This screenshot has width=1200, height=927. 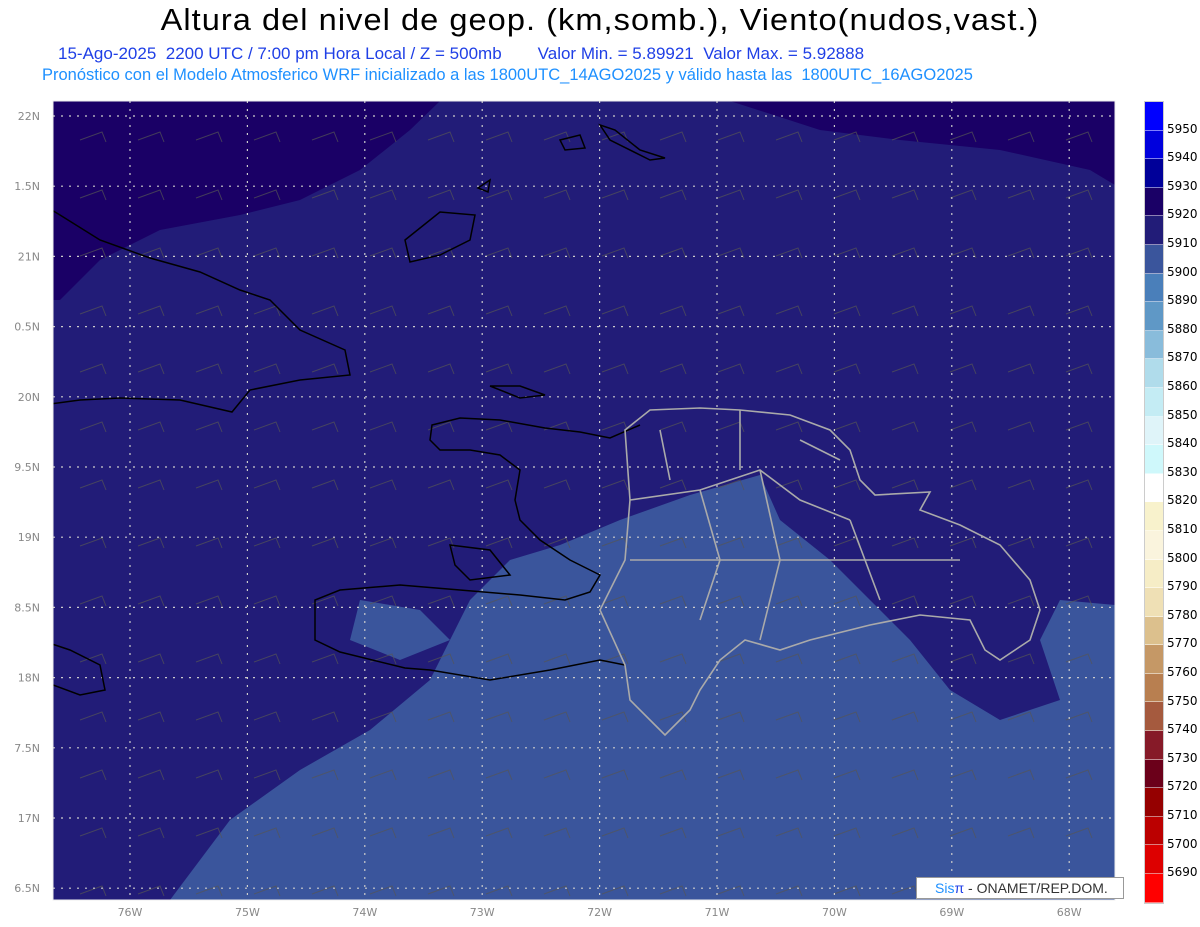 I want to click on credit-text: - ONAMET/REP.DOM., so click(x=1036, y=888).